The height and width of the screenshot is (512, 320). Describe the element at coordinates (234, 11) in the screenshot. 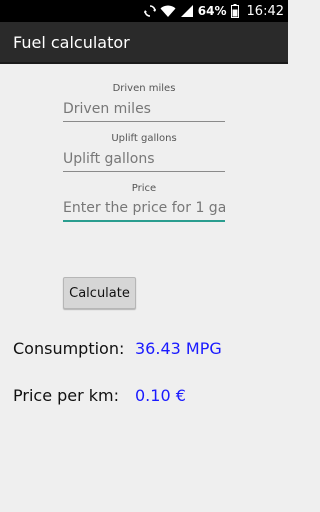

I see `battery-icon` at that location.